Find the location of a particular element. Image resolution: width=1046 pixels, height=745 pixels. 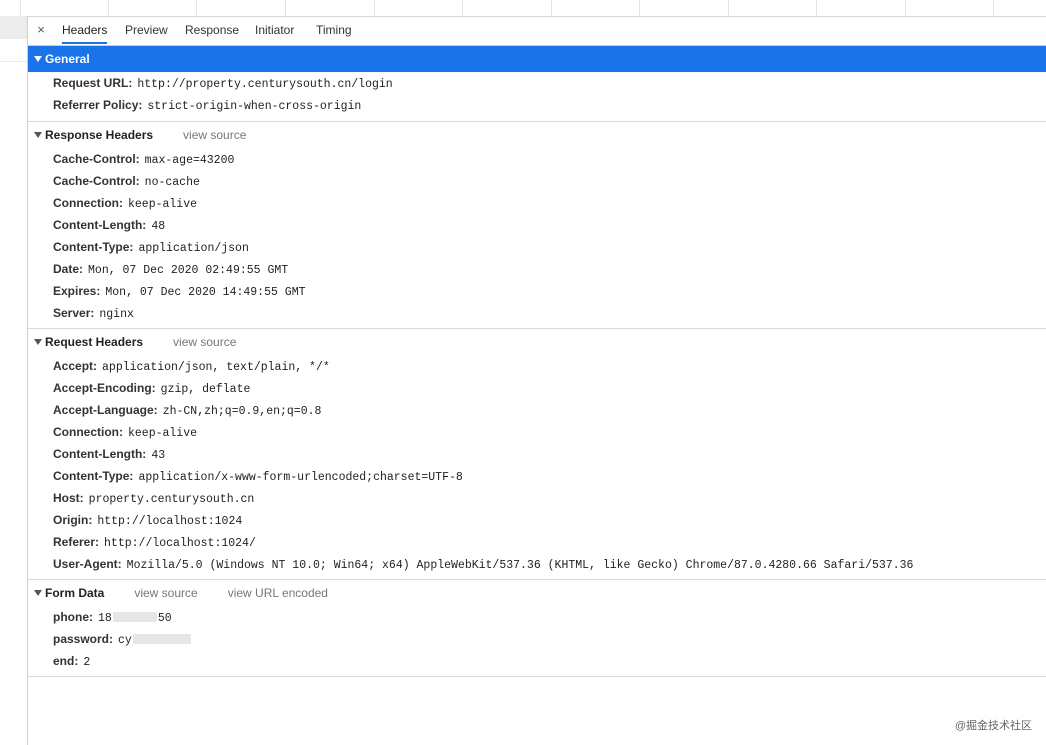

view-url-encoded-link: view URL encoded is located at coordinates (278, 593).